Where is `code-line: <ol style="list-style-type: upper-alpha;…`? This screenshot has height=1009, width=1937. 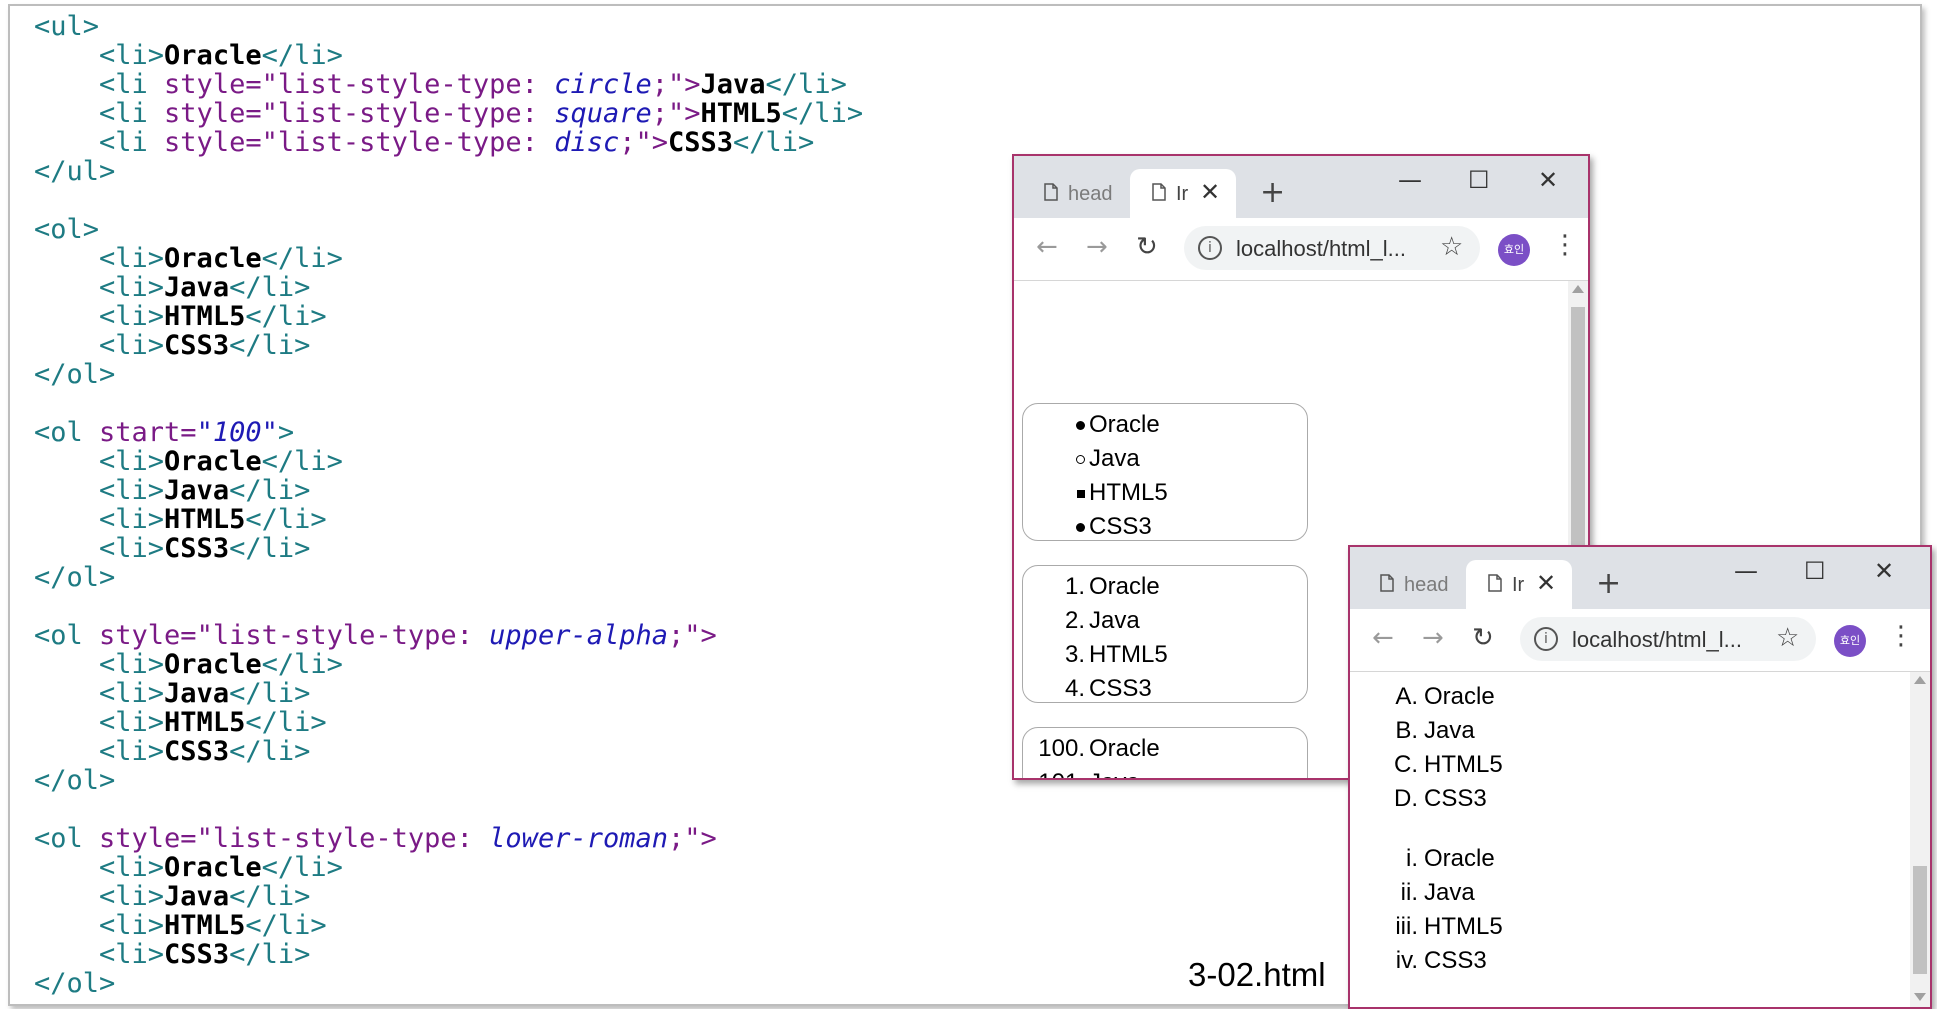 code-line: <ol style="list-style-type: upper-alpha;… is located at coordinates (448, 635).